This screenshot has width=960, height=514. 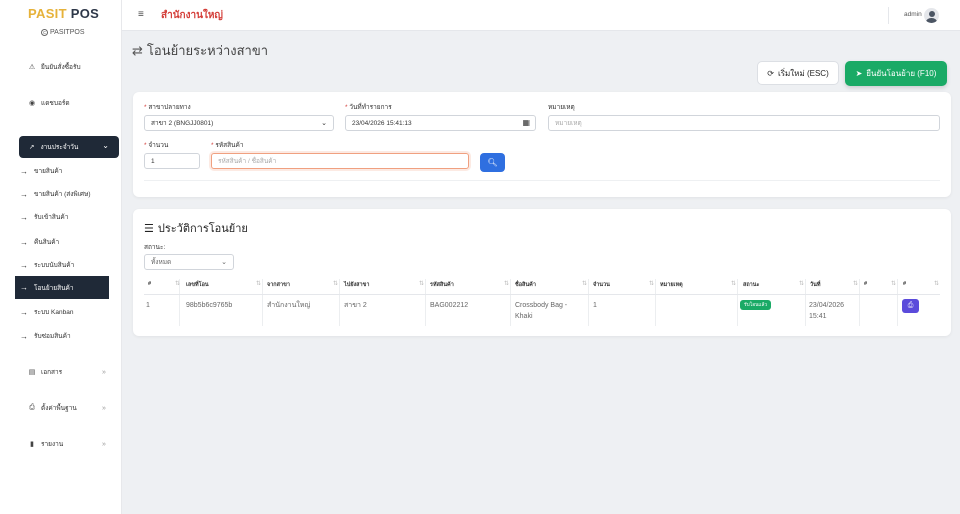 I want to click on topbar: ≡ สำนักงานใหญ่ admin, so click(x=541, y=15).